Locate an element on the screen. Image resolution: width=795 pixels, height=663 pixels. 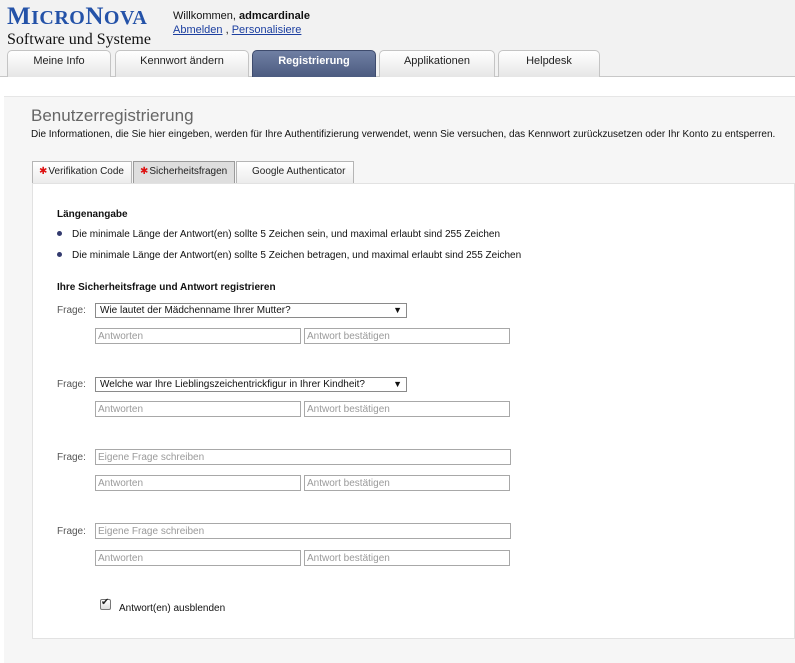
username: admcardinale is located at coordinates (274, 16).